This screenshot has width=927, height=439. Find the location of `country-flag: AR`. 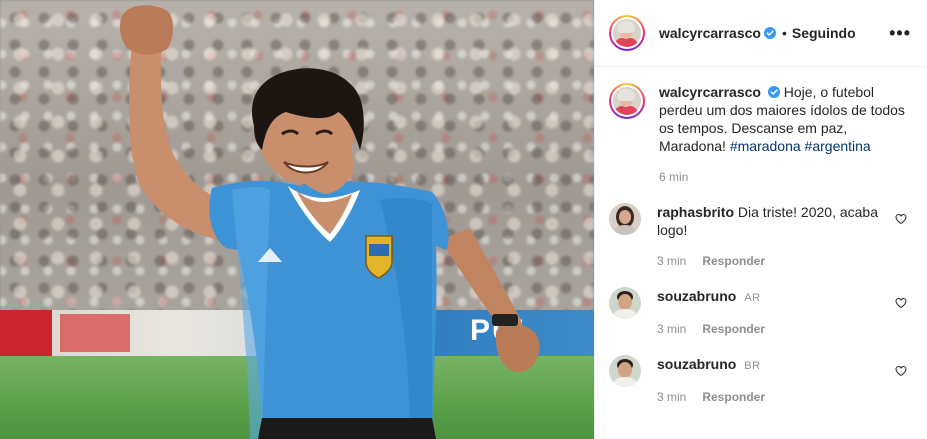

country-flag: AR is located at coordinates (752, 298).